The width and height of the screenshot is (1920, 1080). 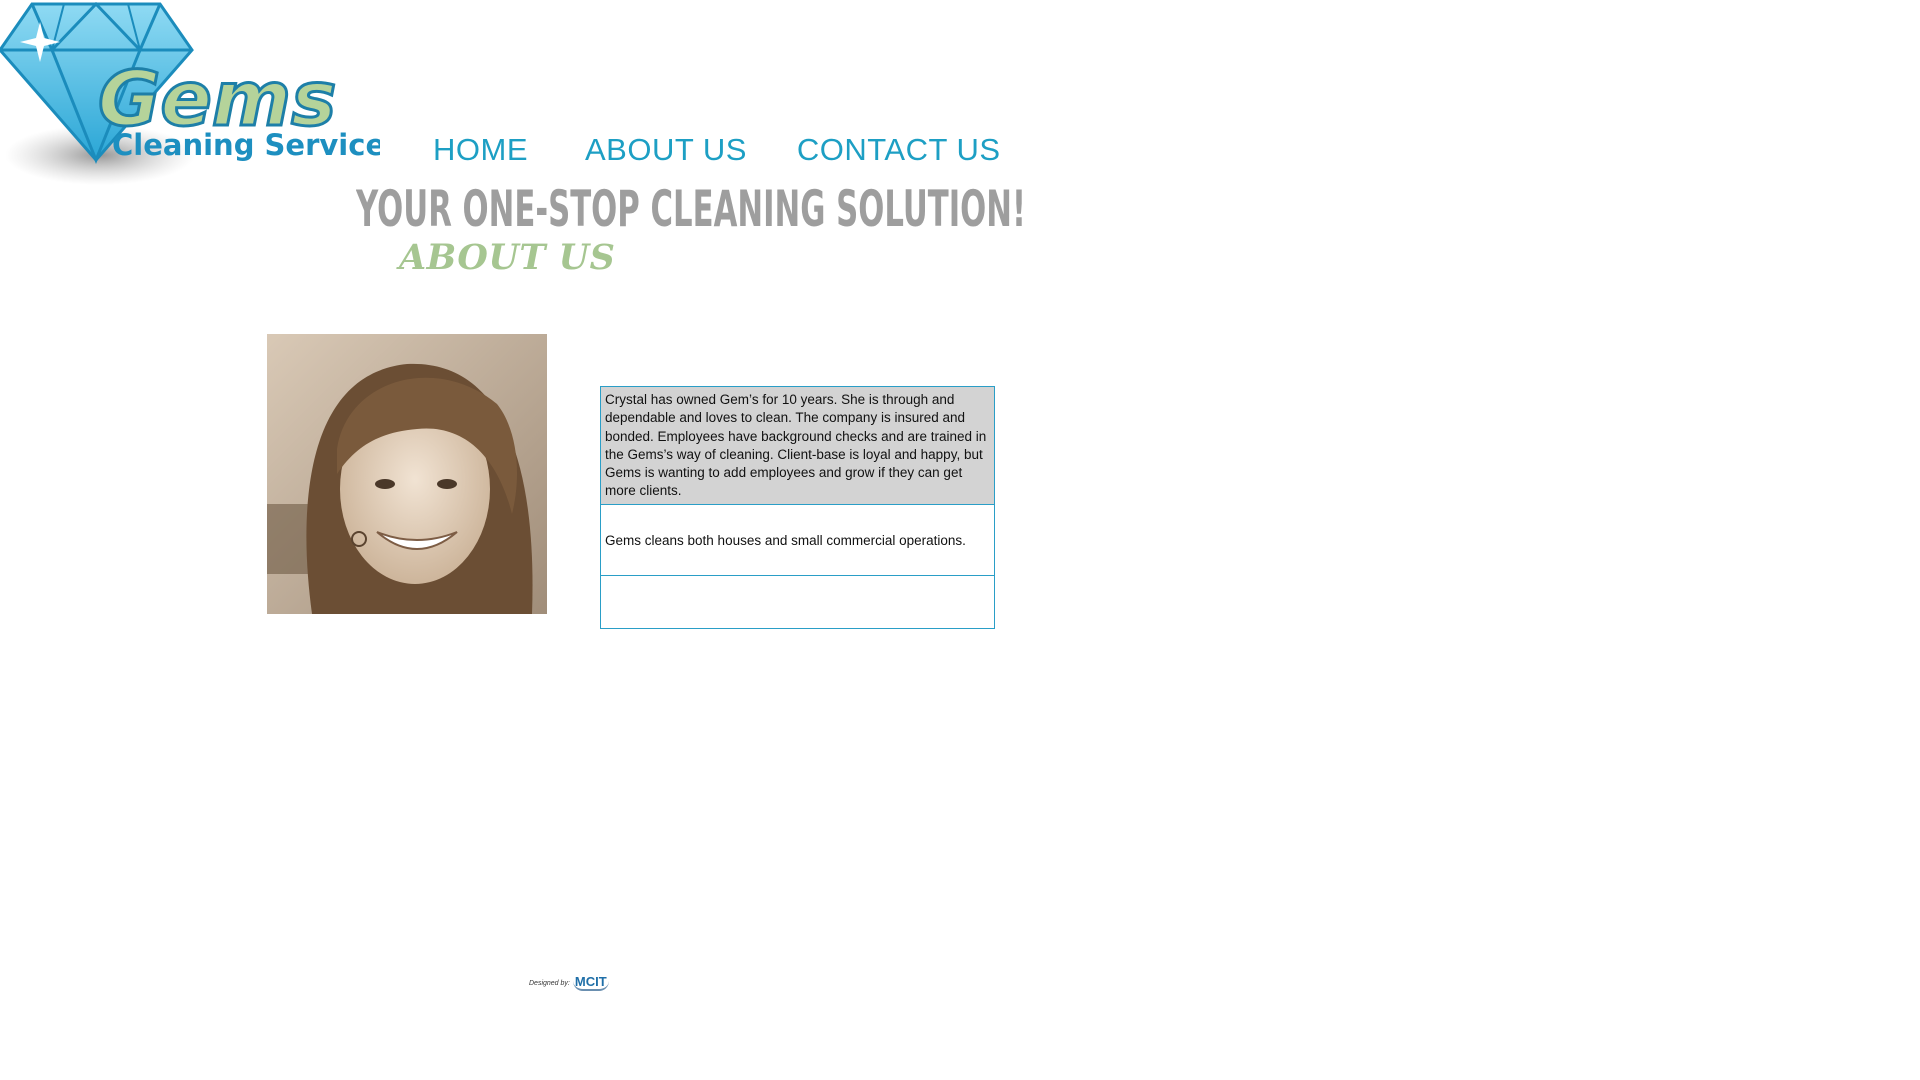 I want to click on nav-contact-link: CONTACT US, so click(x=899, y=150).